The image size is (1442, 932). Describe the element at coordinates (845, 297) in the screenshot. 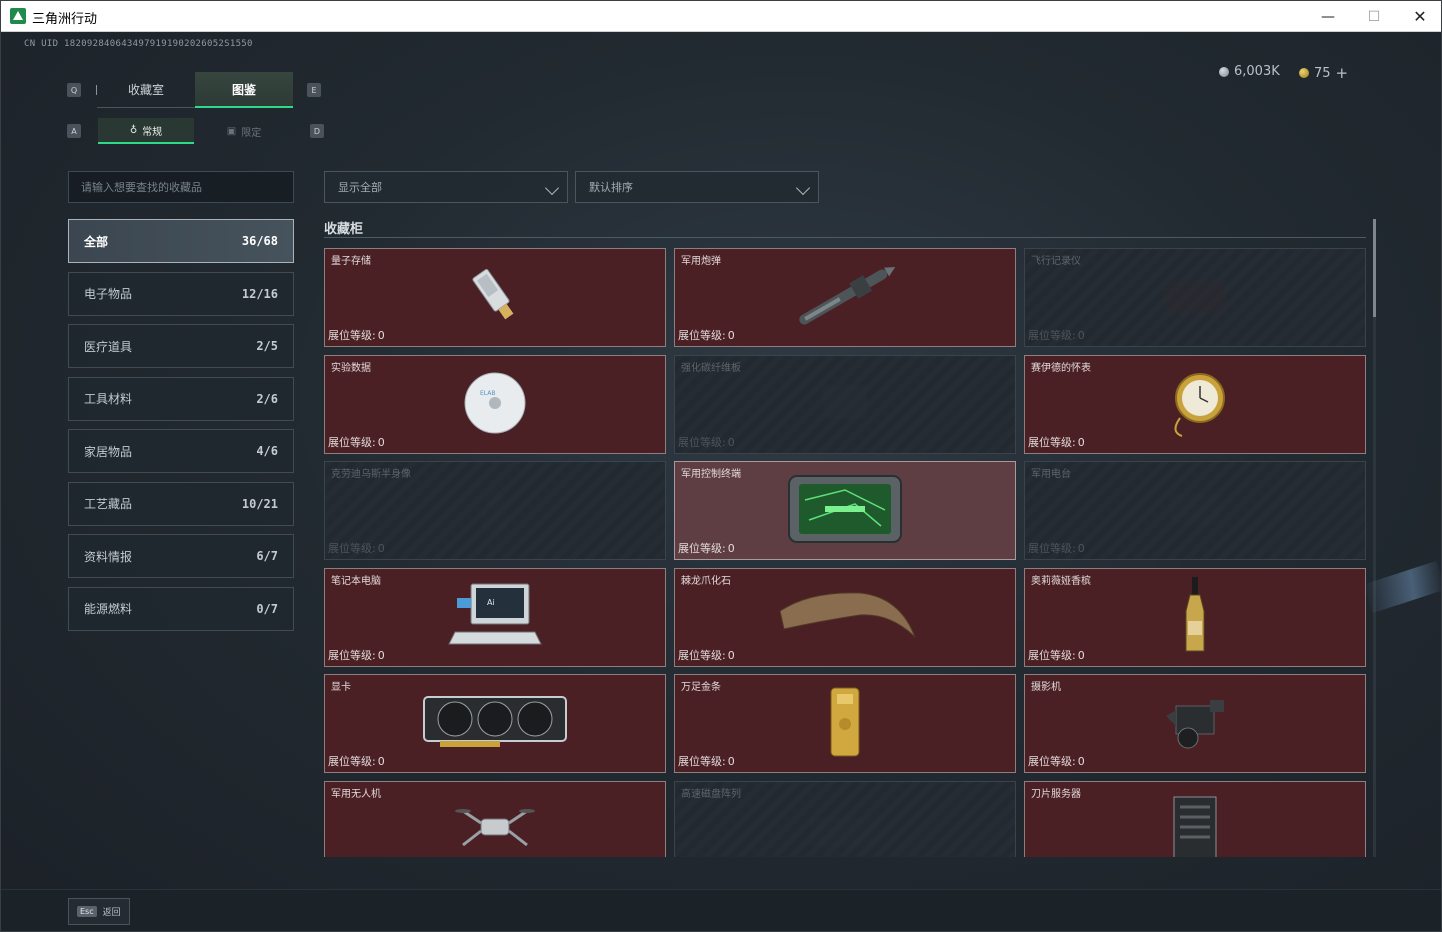

I see `collection-item-card: 军用炮弹 展位等级: 0` at that location.